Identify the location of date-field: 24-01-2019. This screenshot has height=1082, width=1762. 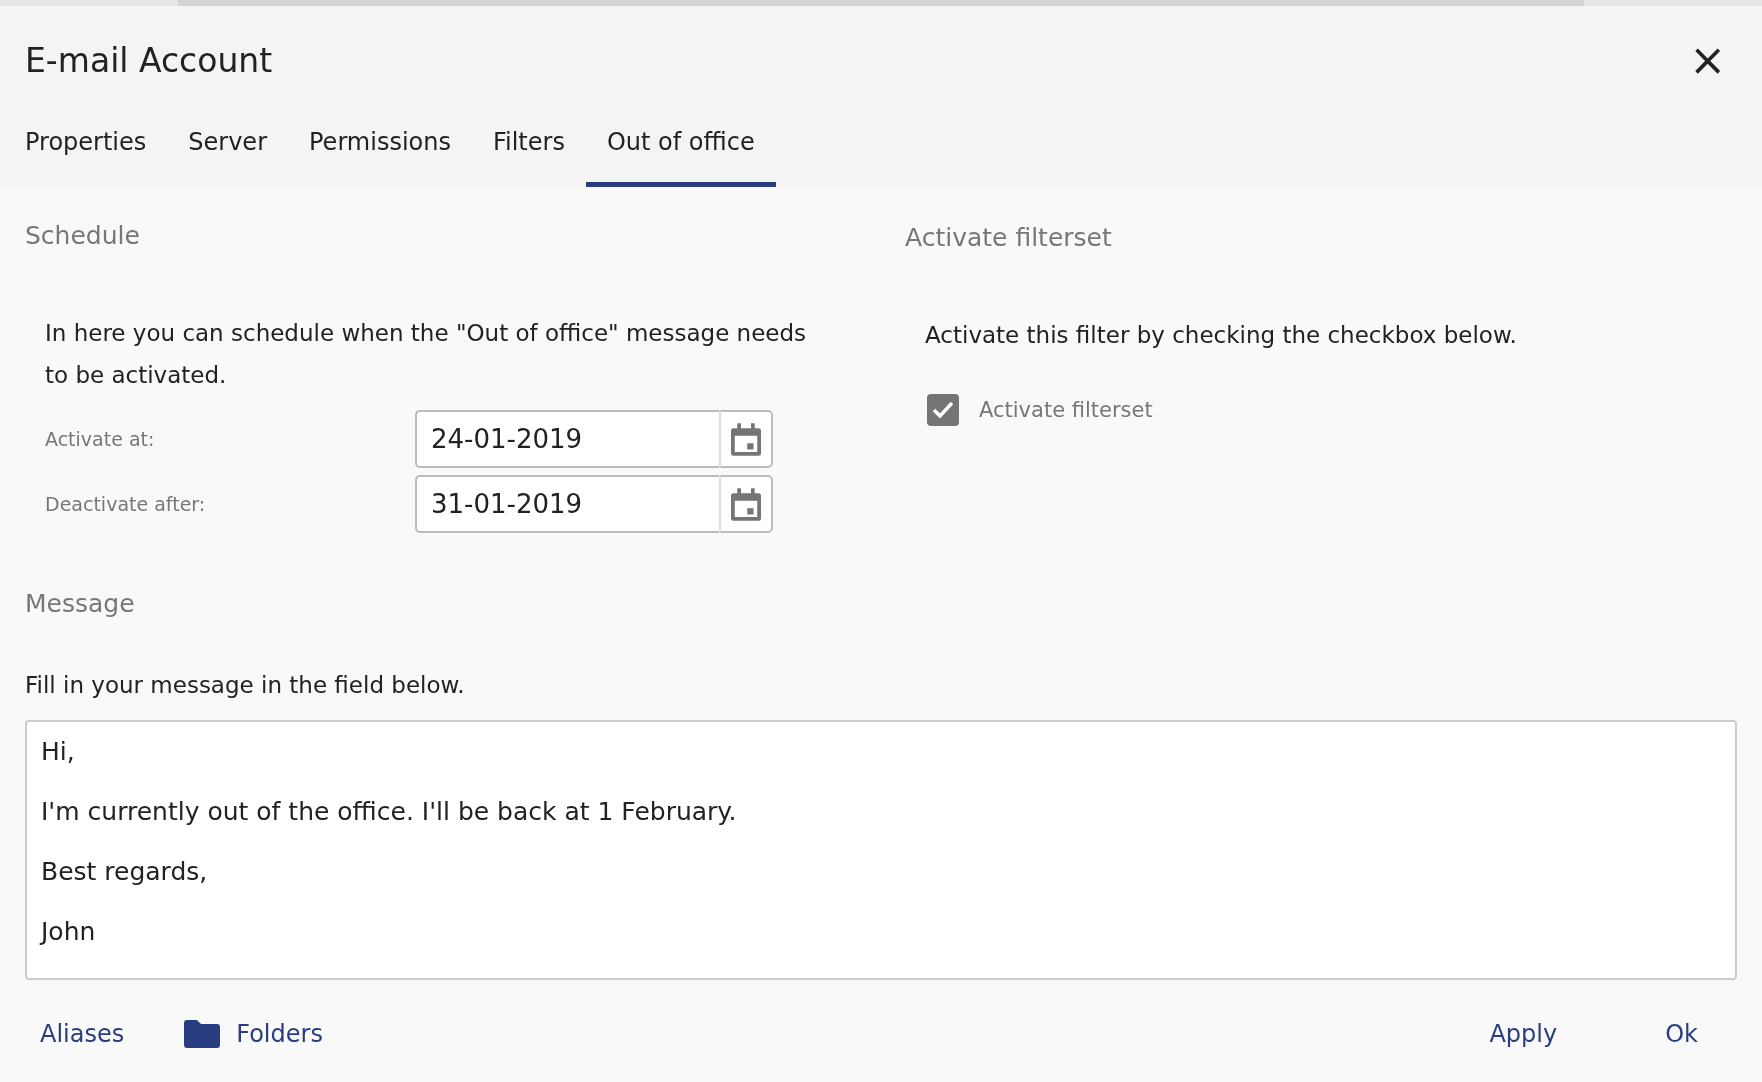
(567, 439).